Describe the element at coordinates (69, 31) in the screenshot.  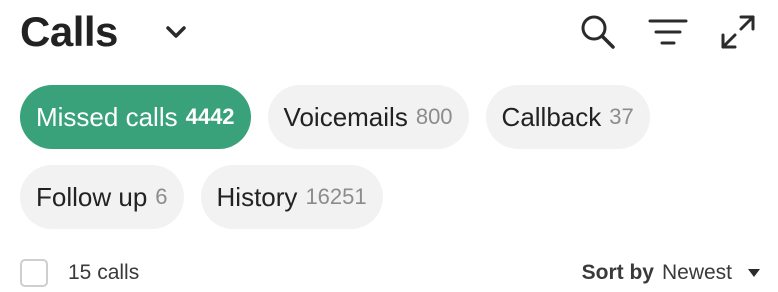
I see `page-title: Calls` at that location.